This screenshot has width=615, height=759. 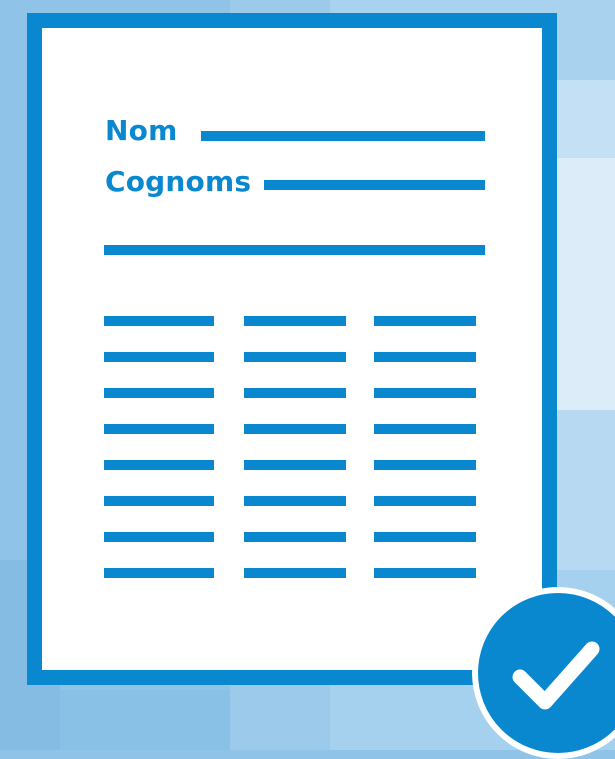 I want to click on surname-label: Cognoms, so click(x=178, y=181).